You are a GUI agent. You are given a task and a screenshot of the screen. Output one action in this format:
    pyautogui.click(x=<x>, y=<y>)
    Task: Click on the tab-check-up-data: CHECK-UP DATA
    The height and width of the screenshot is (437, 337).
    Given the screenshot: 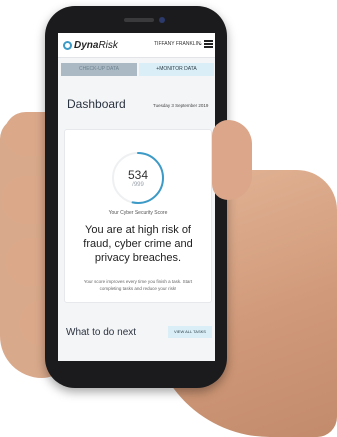 What is the action you would take?
    pyautogui.click(x=99, y=69)
    